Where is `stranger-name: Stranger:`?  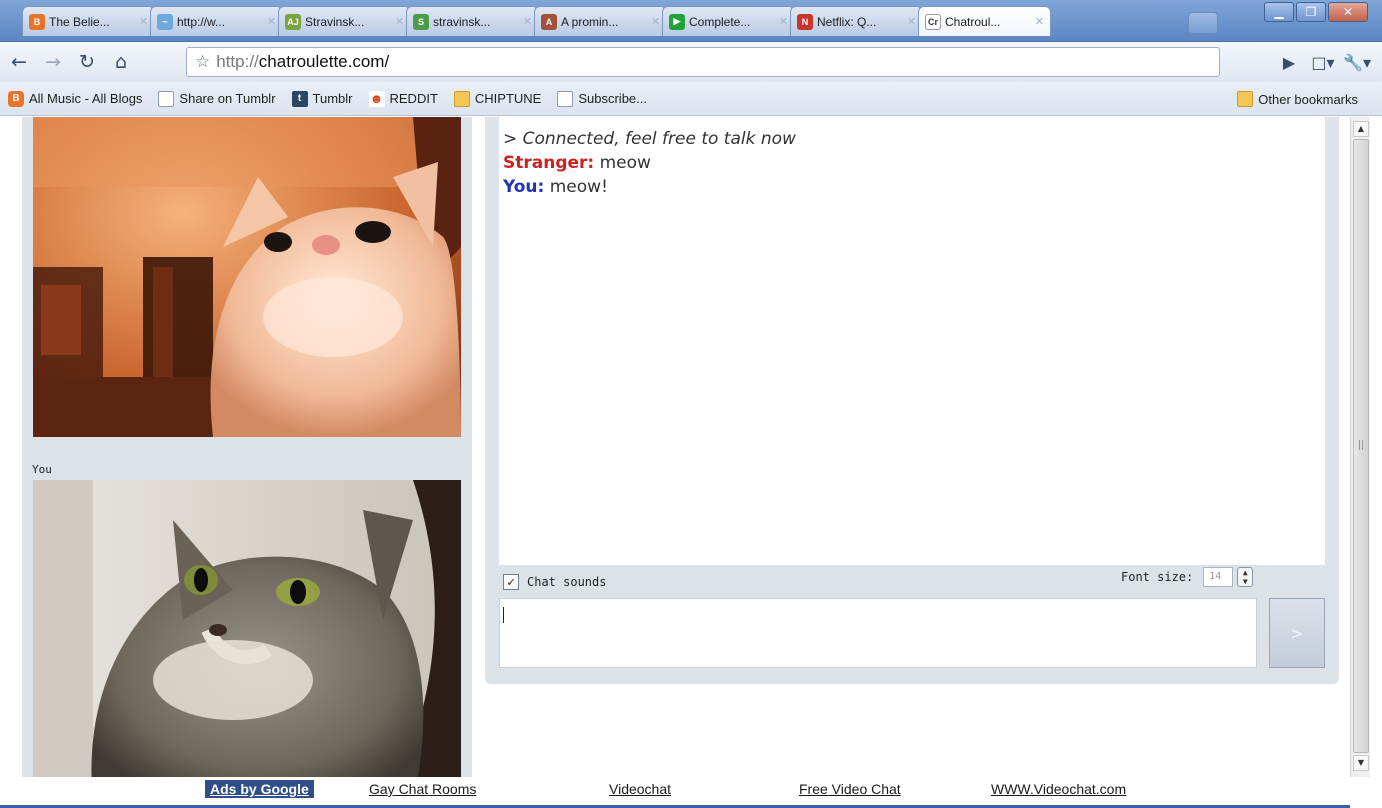
stranger-name: Stranger: is located at coordinates (549, 163).